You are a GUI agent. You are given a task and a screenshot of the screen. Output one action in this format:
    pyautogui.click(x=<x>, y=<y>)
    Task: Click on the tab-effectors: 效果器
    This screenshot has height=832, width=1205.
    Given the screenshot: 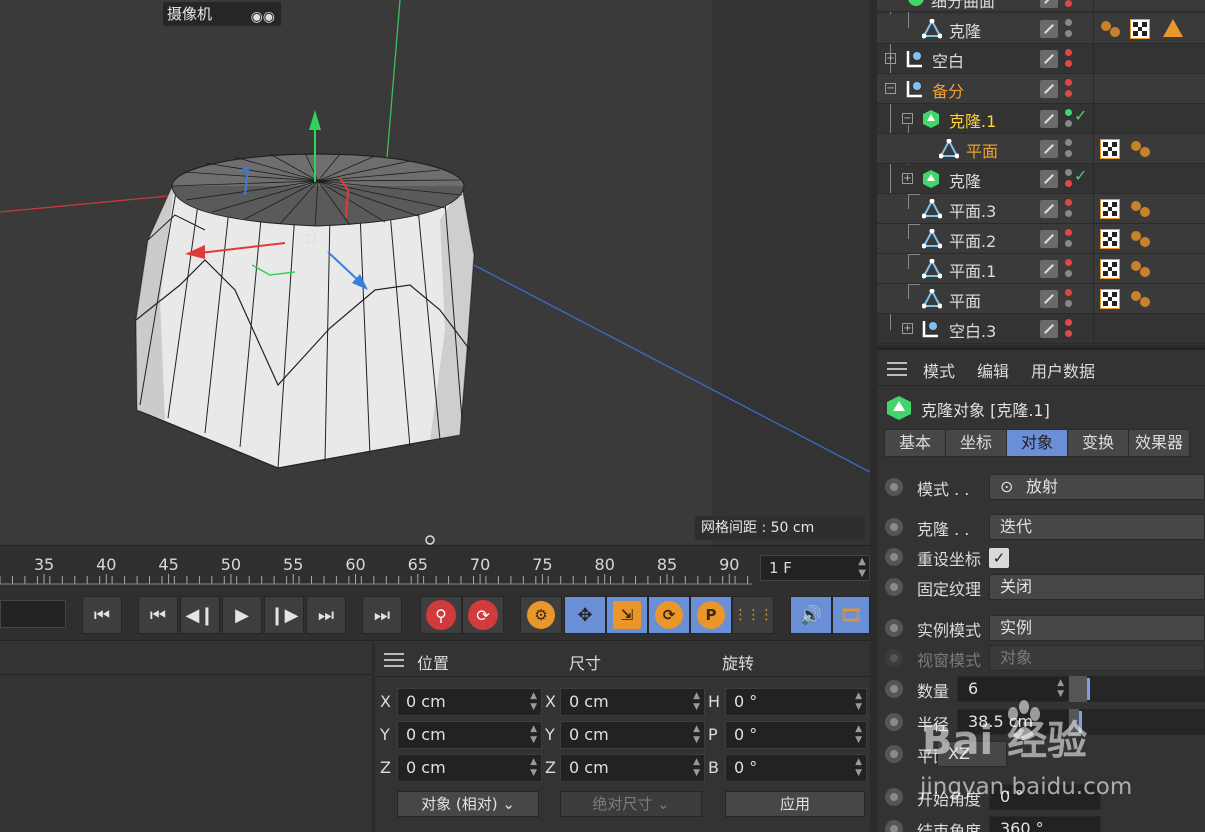 What is the action you would take?
    pyautogui.click(x=1159, y=443)
    